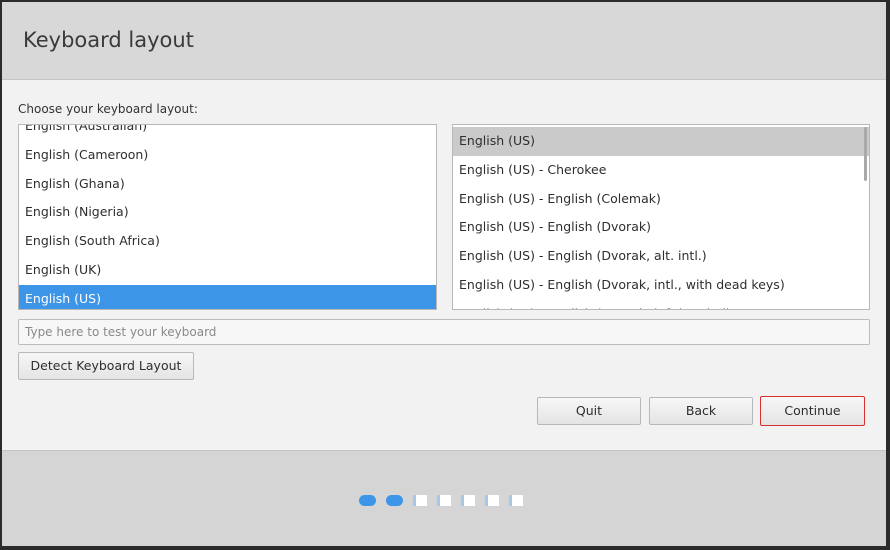 The height and width of the screenshot is (550, 890). I want to click on detect-keyboard-layout-button: Detect Keyboard Layout, so click(106, 366).